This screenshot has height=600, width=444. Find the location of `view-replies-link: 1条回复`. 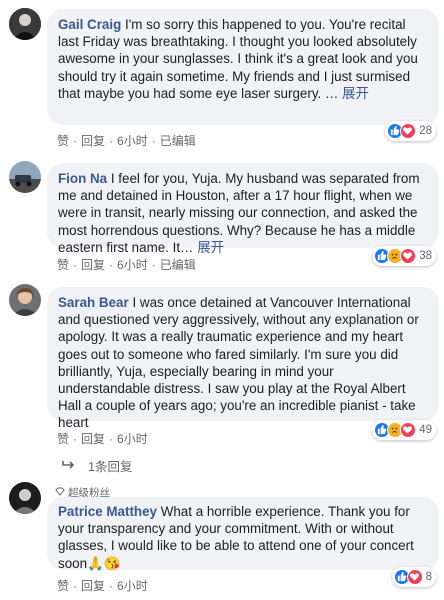

view-replies-link: 1条回复 is located at coordinates (97, 465).